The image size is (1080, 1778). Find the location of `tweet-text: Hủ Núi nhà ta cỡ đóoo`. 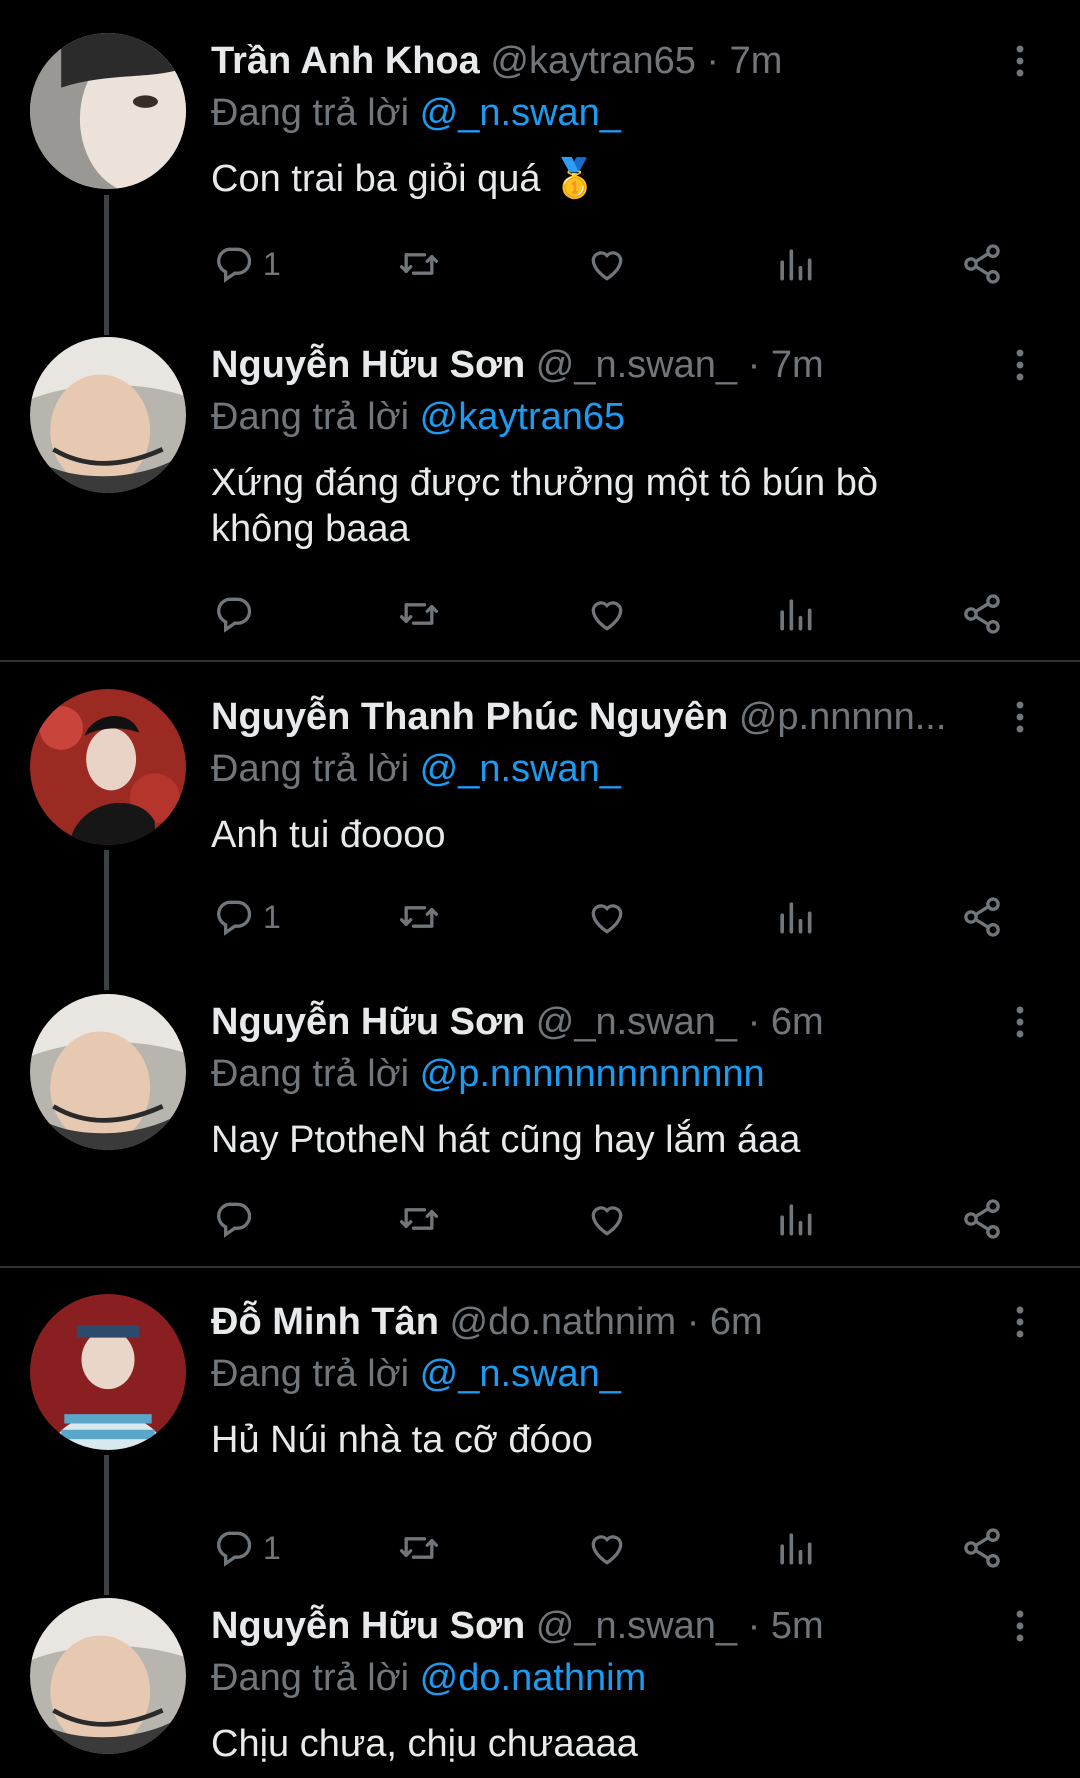

tweet-text: Hủ Núi nhà ta cỡ đóoo is located at coordinates (402, 1440).